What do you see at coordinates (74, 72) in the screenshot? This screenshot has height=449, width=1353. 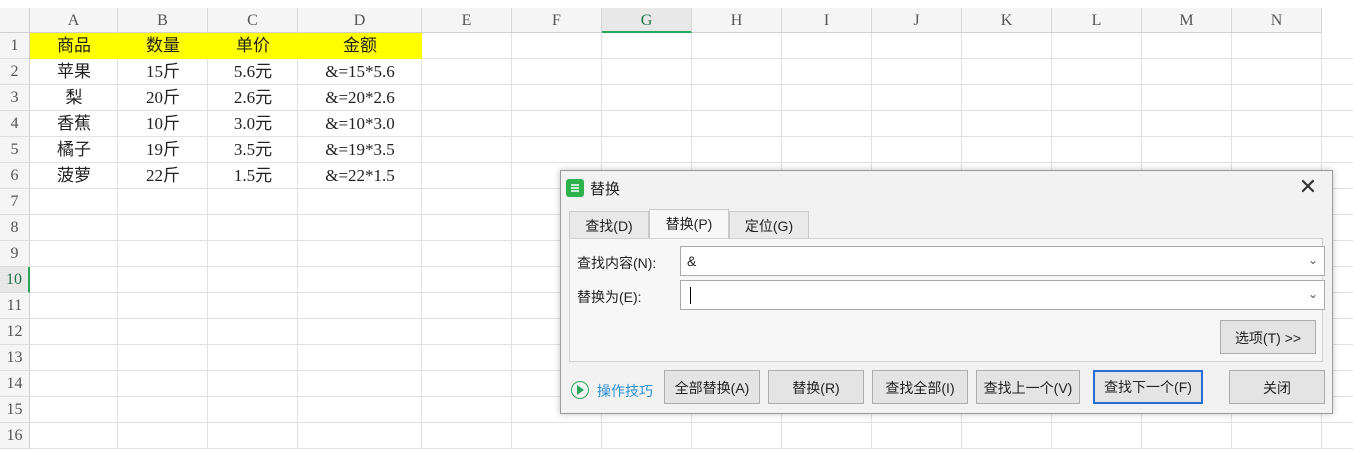 I see `cell-a2: 苹果` at bounding box center [74, 72].